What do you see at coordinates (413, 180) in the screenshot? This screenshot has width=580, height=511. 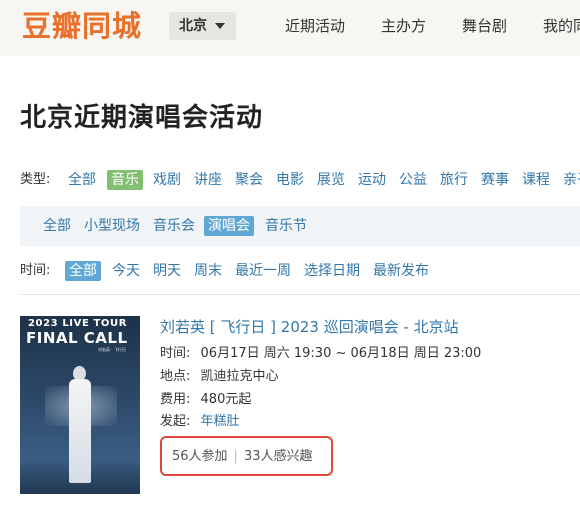 I see `type-charity: 公益` at bounding box center [413, 180].